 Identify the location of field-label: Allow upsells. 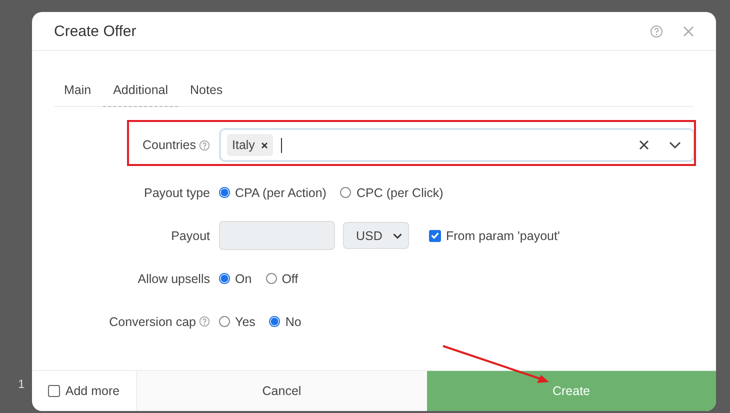
(174, 279).